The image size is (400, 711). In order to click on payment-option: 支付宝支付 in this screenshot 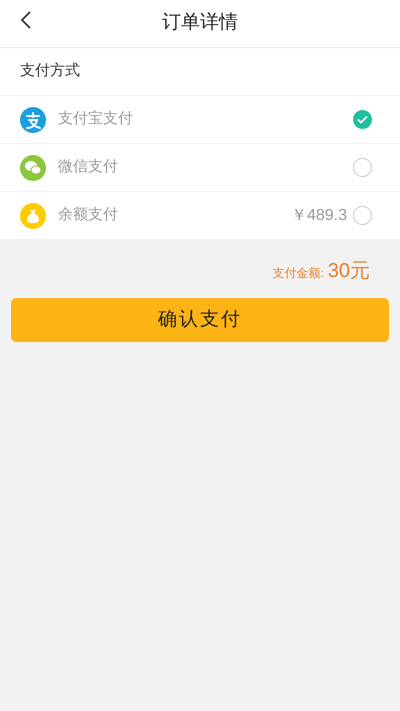, I will do `click(200, 120)`.